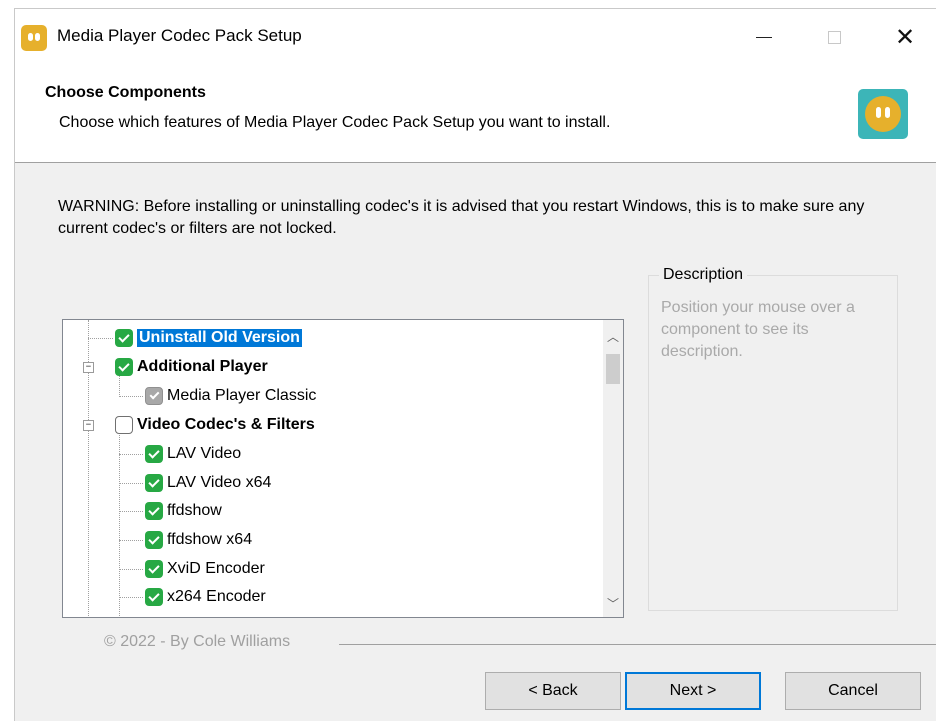 Image resolution: width=936 pixels, height=721 pixels. What do you see at coordinates (613, 336) in the screenshot?
I see `chevron-up-icon: ︿` at bounding box center [613, 336].